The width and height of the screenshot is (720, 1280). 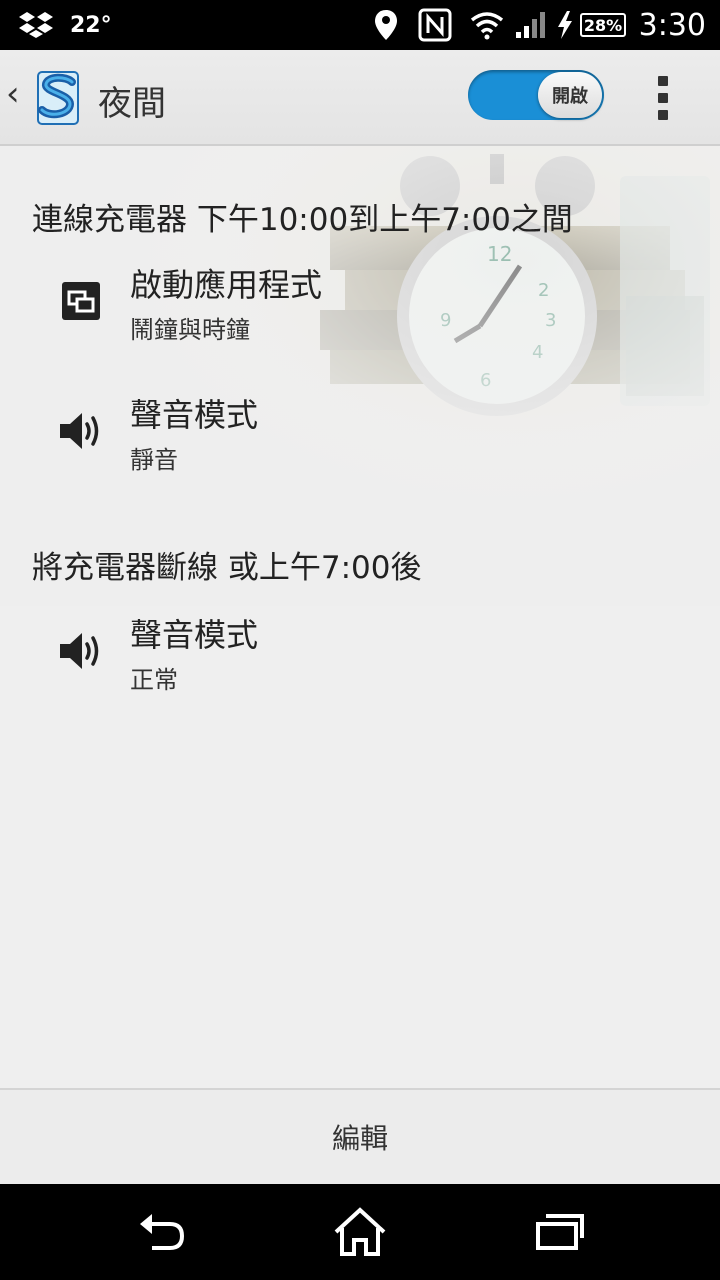 What do you see at coordinates (91, 25) in the screenshot?
I see `temperature-text: 22°` at bounding box center [91, 25].